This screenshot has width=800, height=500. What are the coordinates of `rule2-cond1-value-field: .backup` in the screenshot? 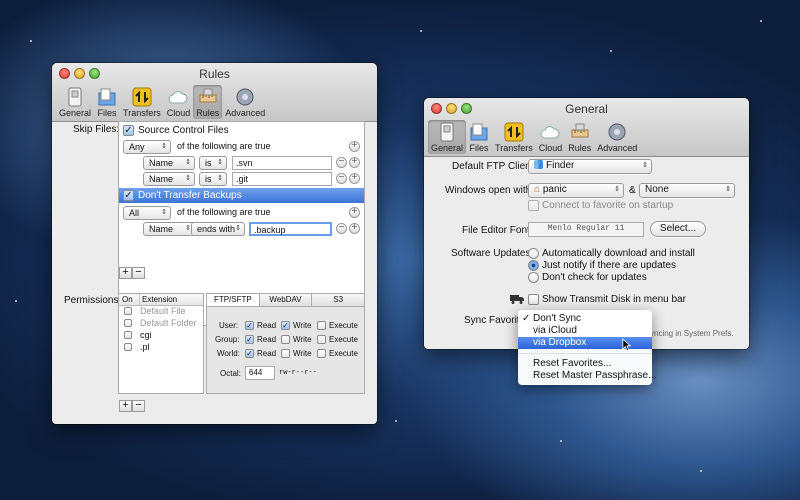 It's located at (290, 229).